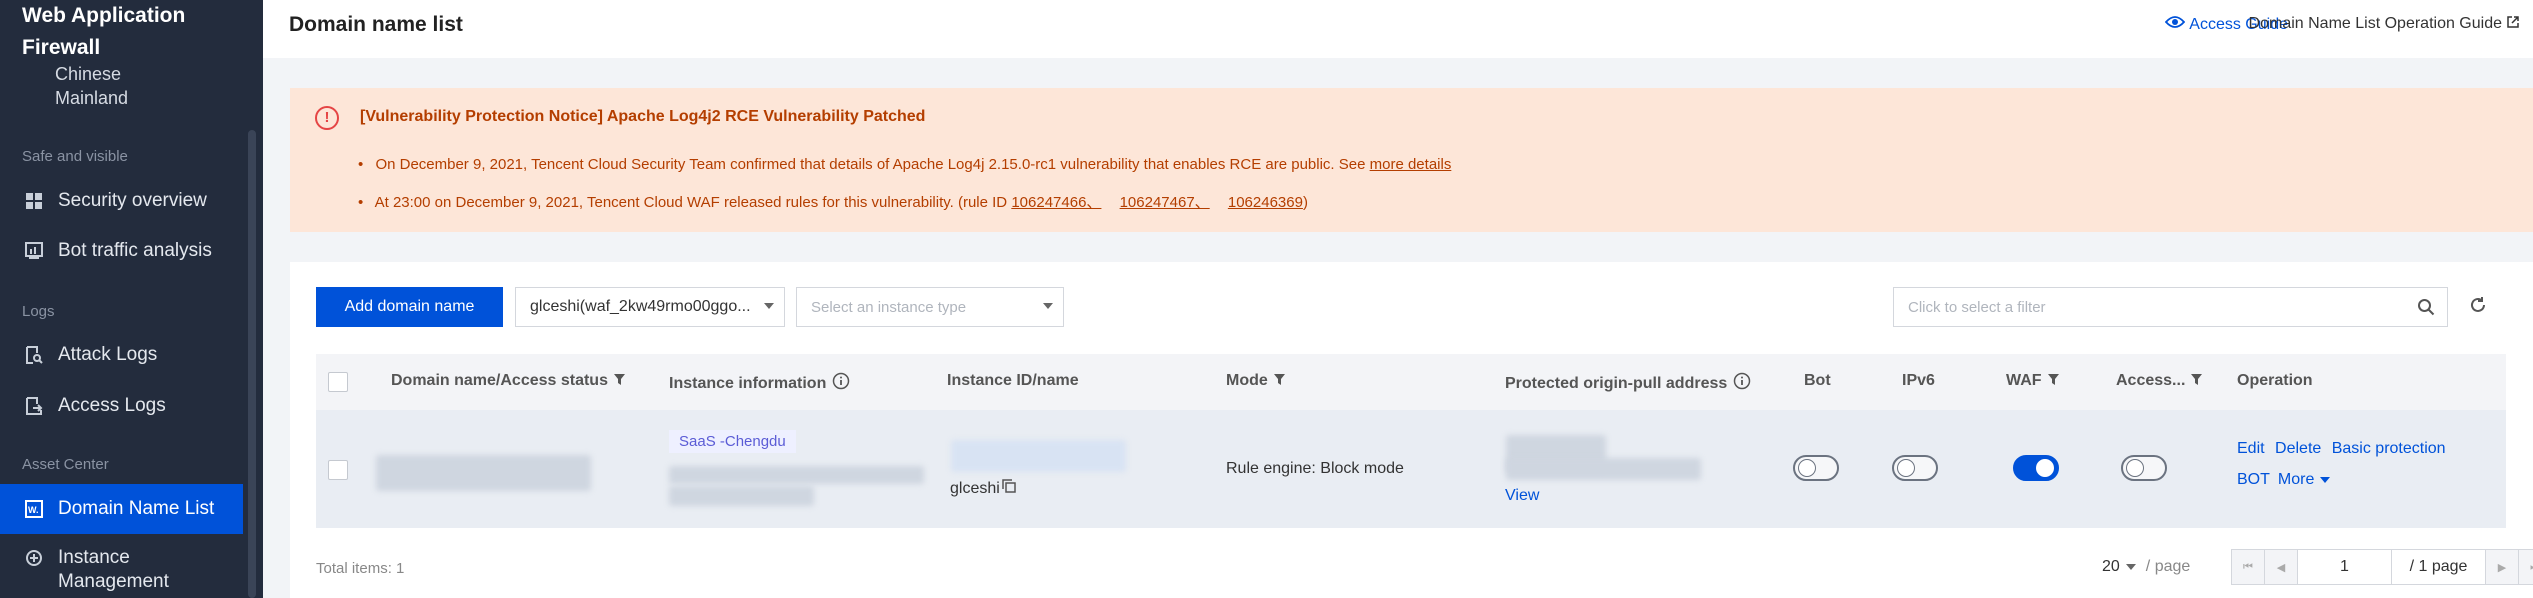 The height and width of the screenshot is (598, 2533). What do you see at coordinates (2036, 468) in the screenshot?
I see `waf-toggle` at bounding box center [2036, 468].